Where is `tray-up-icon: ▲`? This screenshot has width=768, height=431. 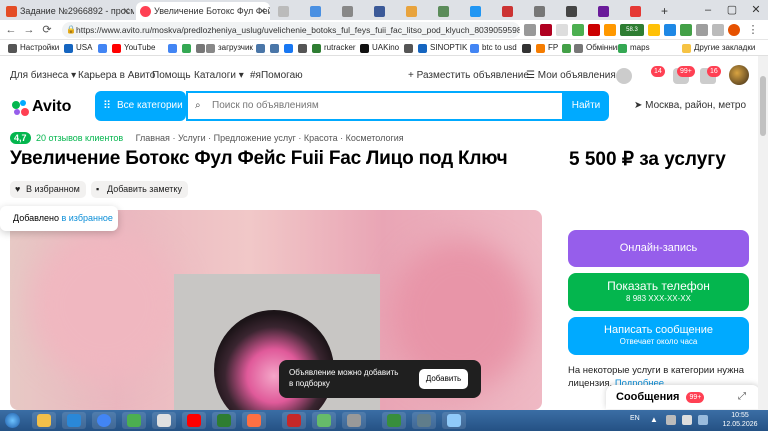
tray-up-icon: ▲ is located at coordinates (654, 419).